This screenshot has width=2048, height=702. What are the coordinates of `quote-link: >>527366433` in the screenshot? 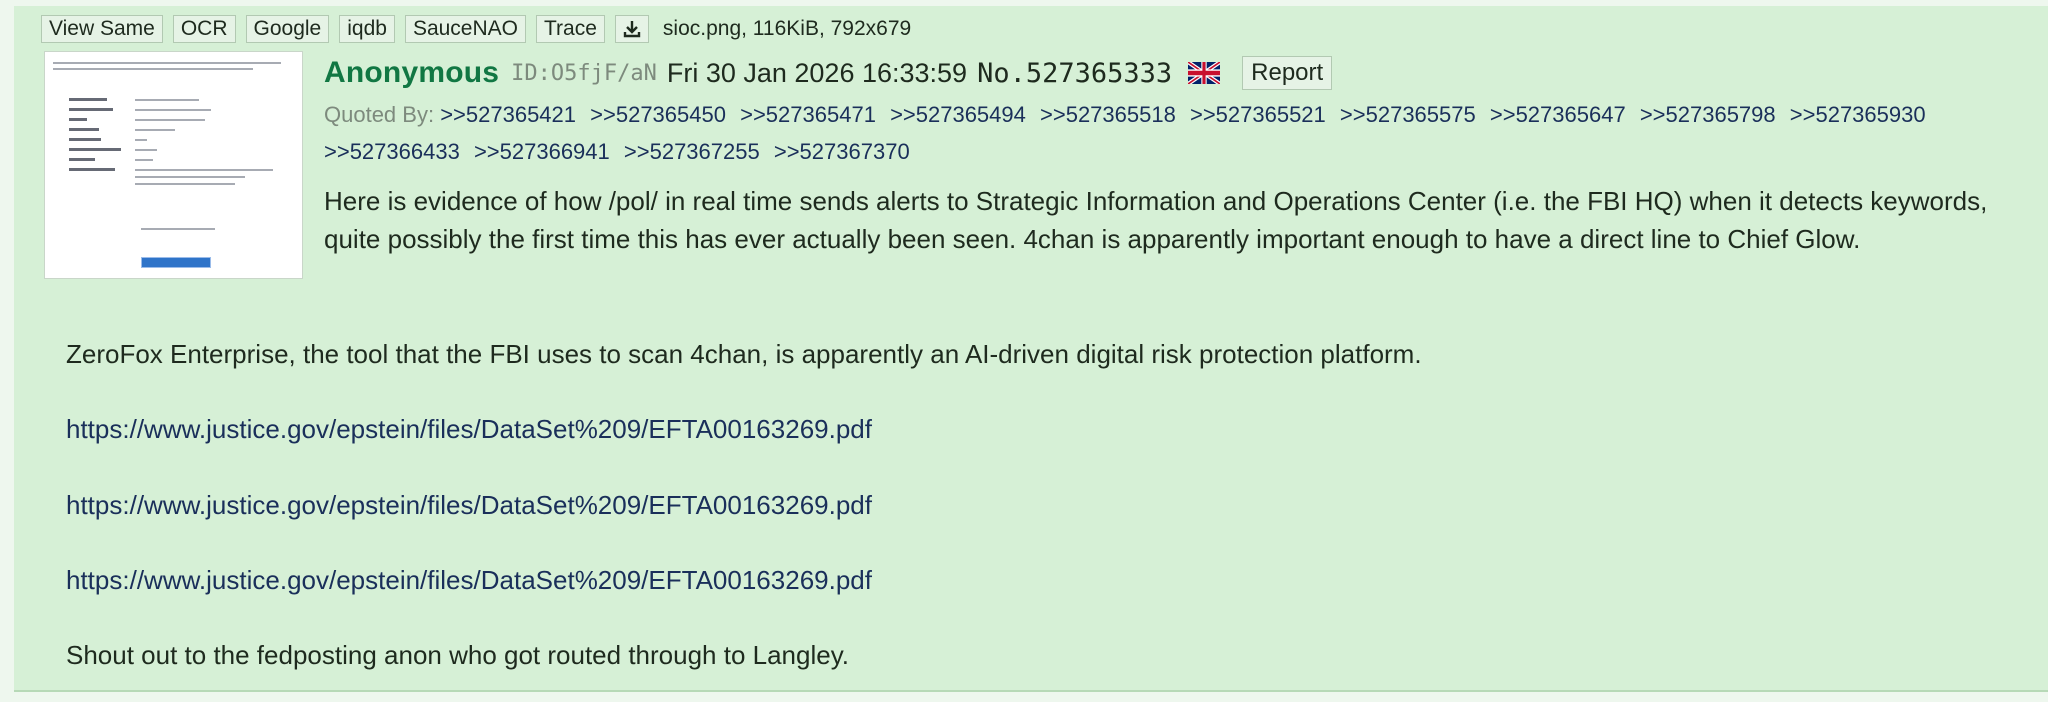 It's located at (392, 151).